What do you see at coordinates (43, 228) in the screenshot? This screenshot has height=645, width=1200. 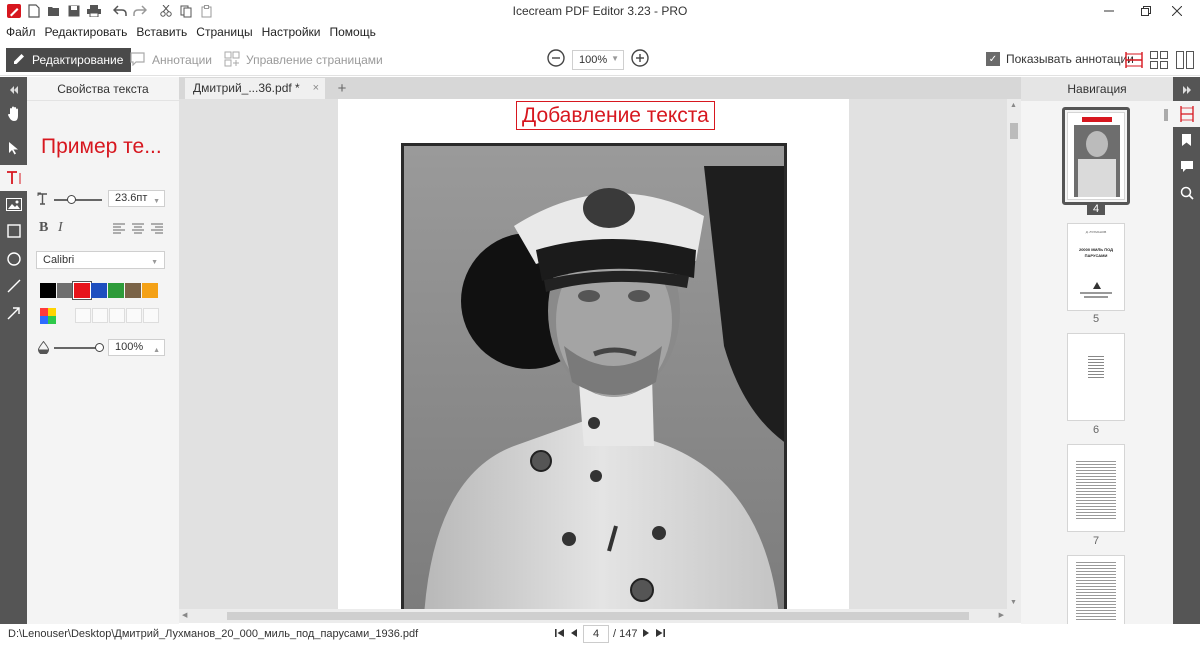 I see `bold-button: B` at bounding box center [43, 228].